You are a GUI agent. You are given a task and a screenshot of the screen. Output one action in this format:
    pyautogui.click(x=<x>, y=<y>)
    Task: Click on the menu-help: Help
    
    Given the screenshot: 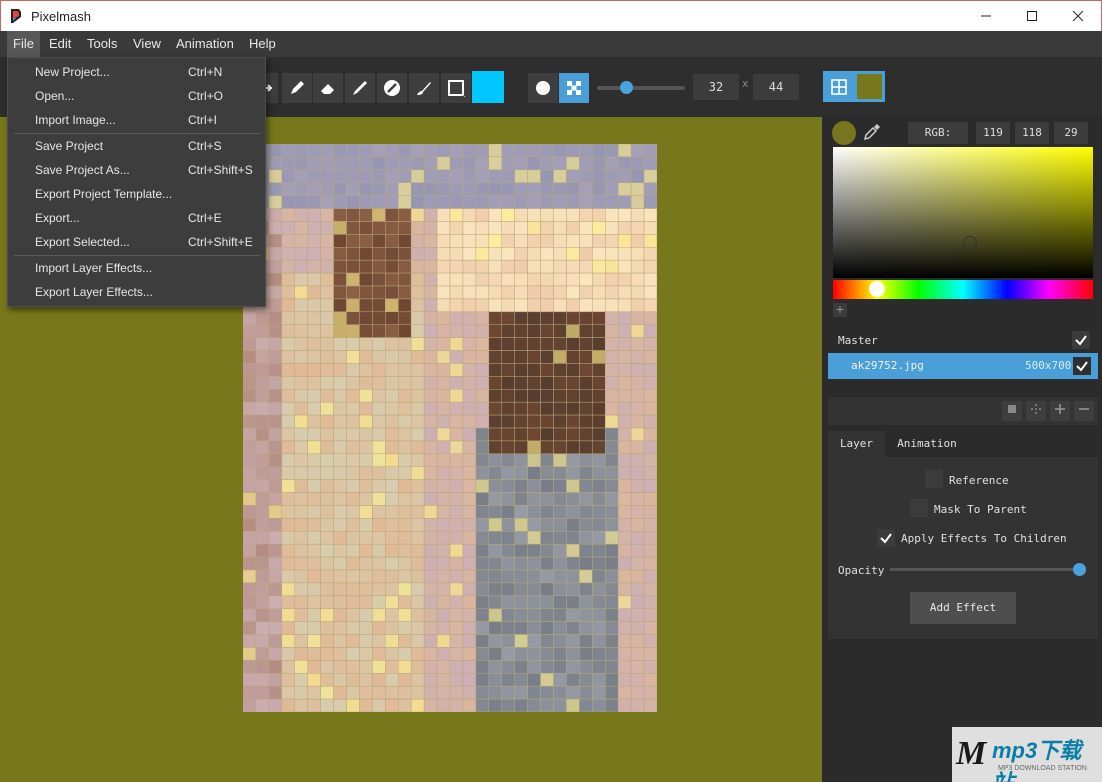 What is the action you would take?
    pyautogui.click(x=262, y=44)
    